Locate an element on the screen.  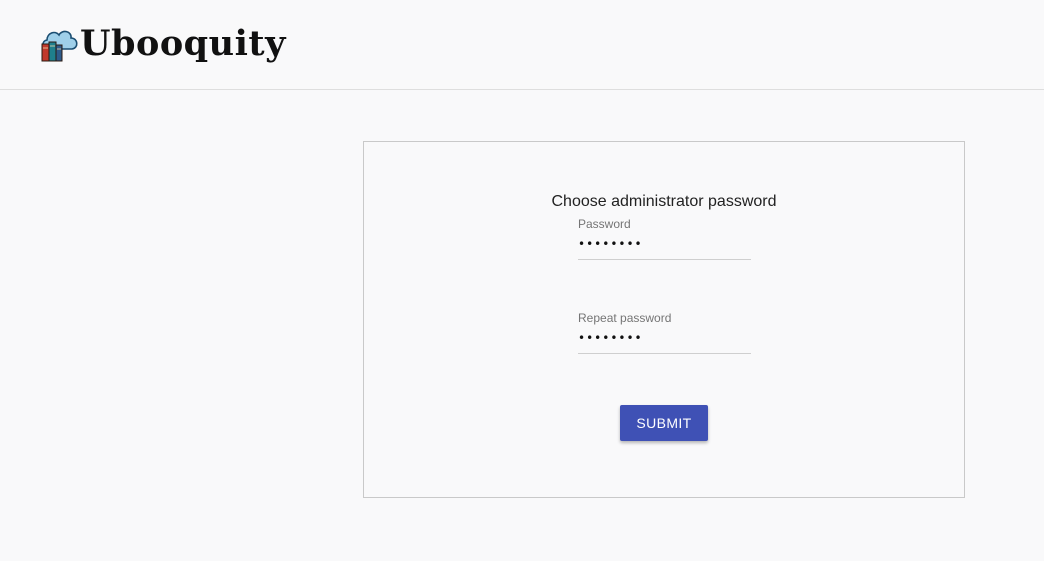
cloud-books-icon is located at coordinates (59, 46).